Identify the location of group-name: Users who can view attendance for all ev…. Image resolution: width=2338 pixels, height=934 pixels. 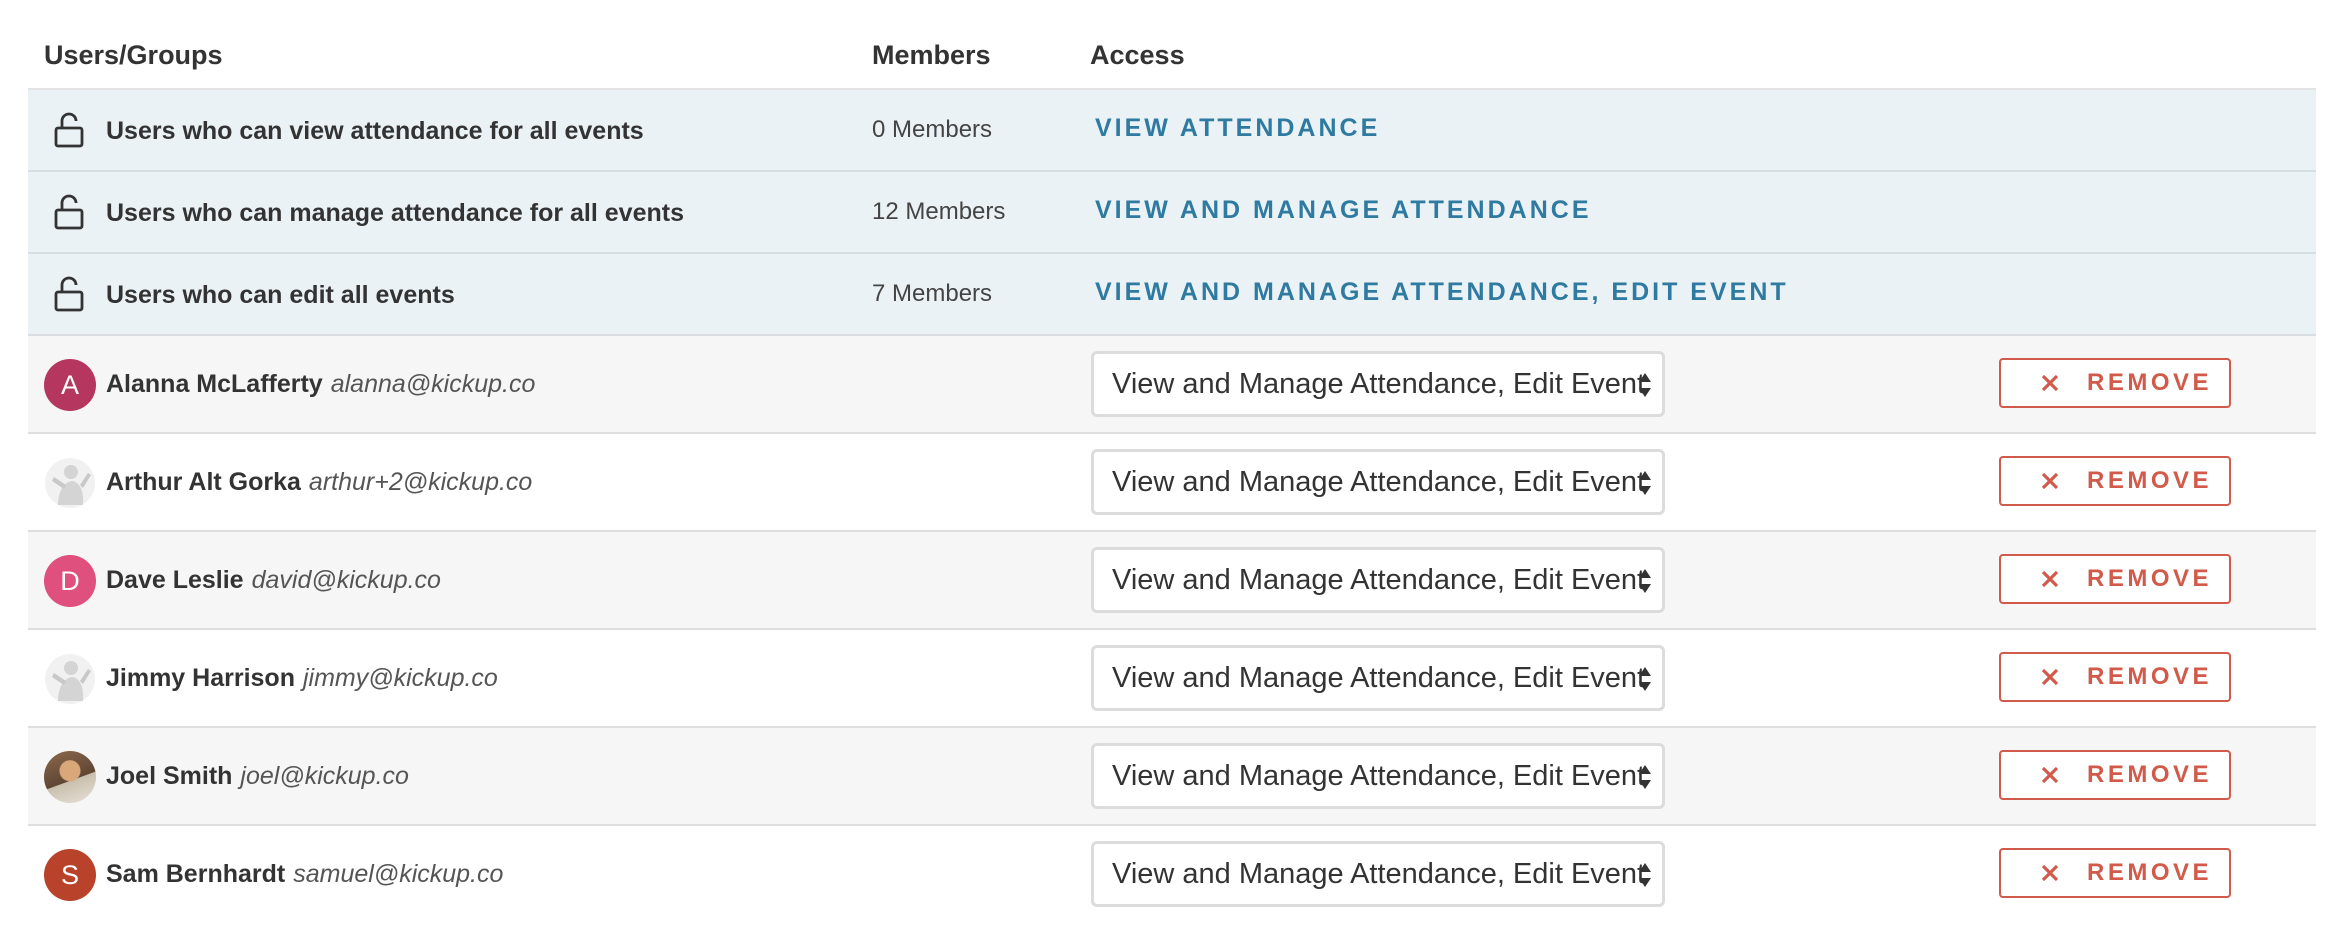
(375, 131).